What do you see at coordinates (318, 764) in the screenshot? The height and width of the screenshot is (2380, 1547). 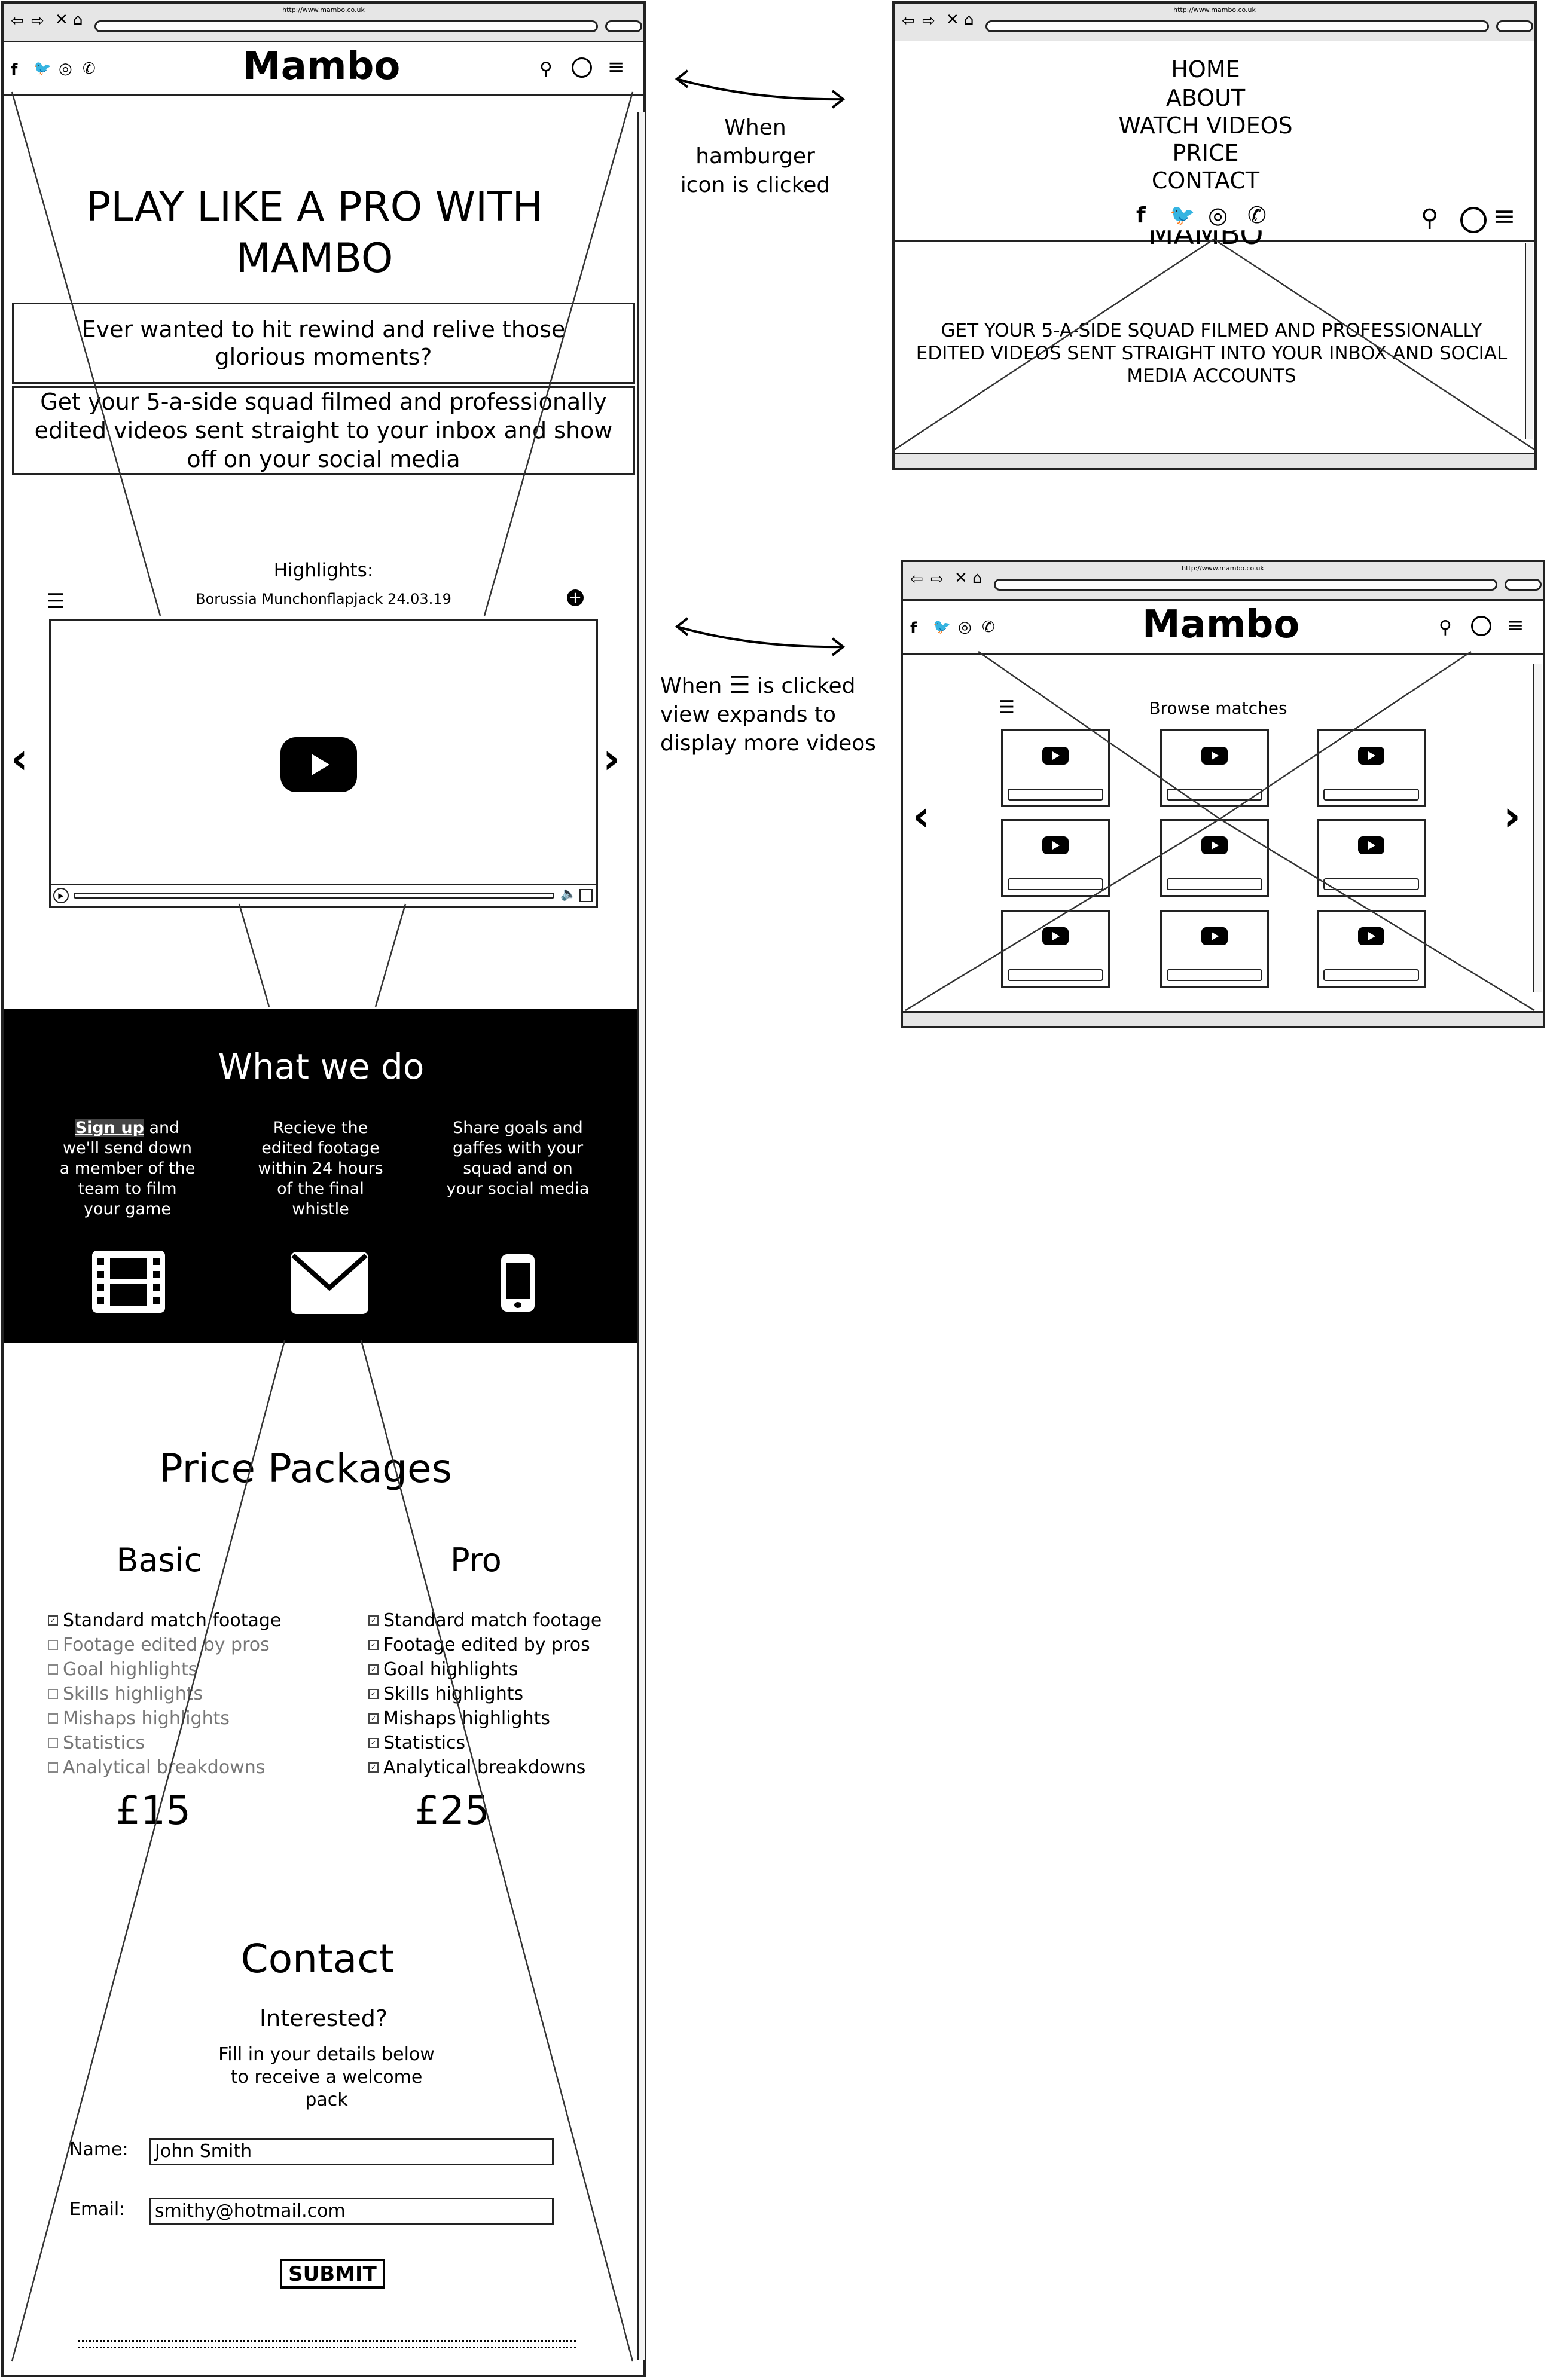 I see `play-button` at bounding box center [318, 764].